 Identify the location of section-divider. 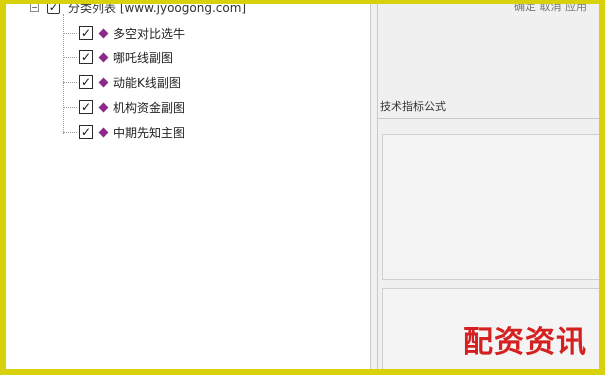
(488, 118).